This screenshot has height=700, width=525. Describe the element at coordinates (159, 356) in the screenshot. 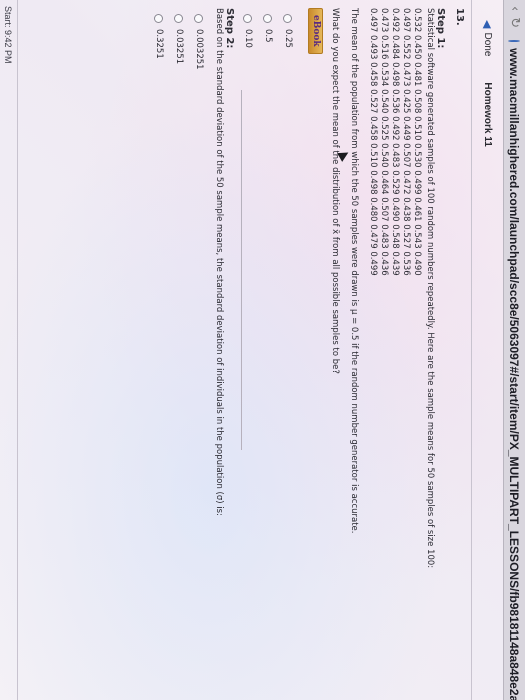

I see `option-0-3251: 0.3251` at that location.